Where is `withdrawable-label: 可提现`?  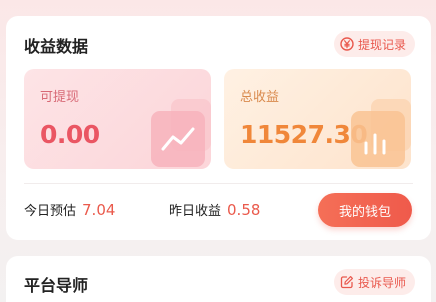 withdrawable-label: 可提现 is located at coordinates (60, 97).